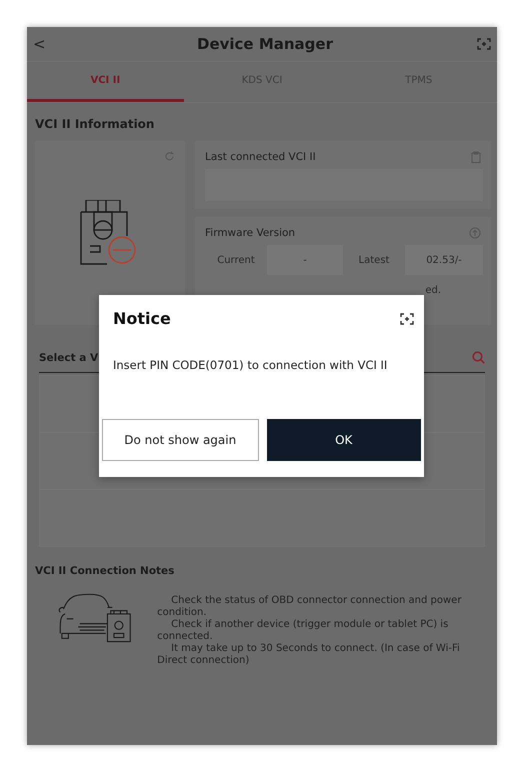 This screenshot has width=513, height=758. Describe the element at coordinates (478, 357) in the screenshot. I see `search-icon` at that location.